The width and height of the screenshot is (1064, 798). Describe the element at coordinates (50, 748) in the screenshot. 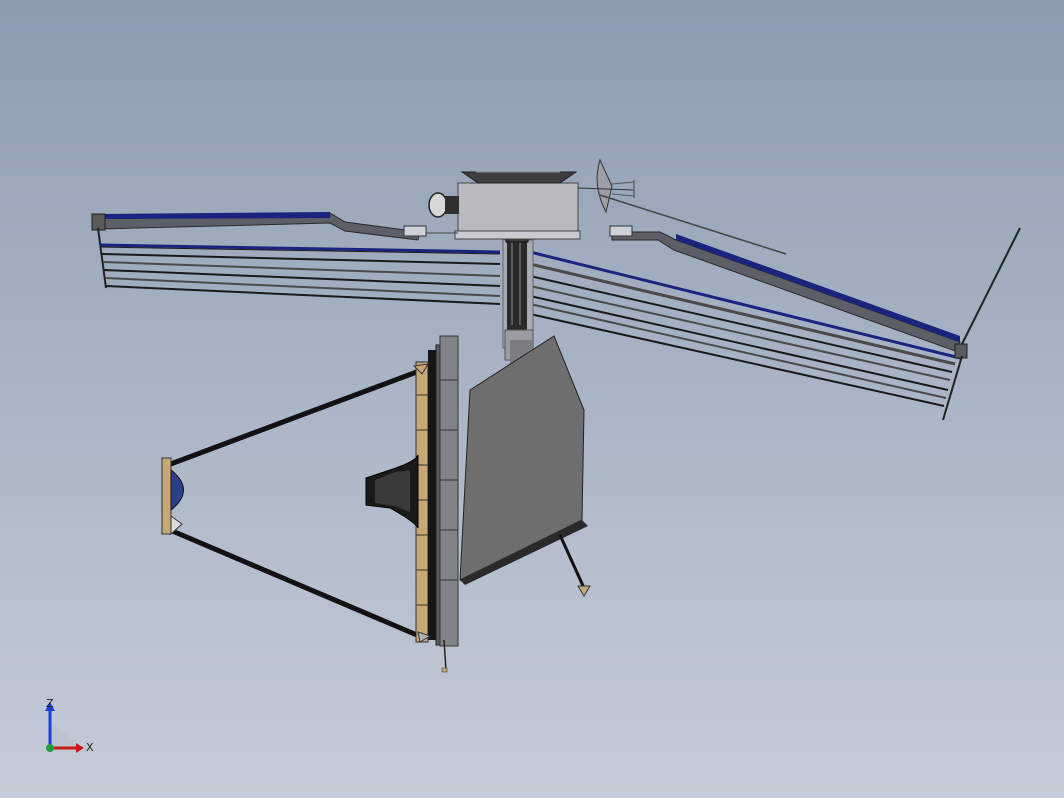

I see `origin-dot-icon` at that location.